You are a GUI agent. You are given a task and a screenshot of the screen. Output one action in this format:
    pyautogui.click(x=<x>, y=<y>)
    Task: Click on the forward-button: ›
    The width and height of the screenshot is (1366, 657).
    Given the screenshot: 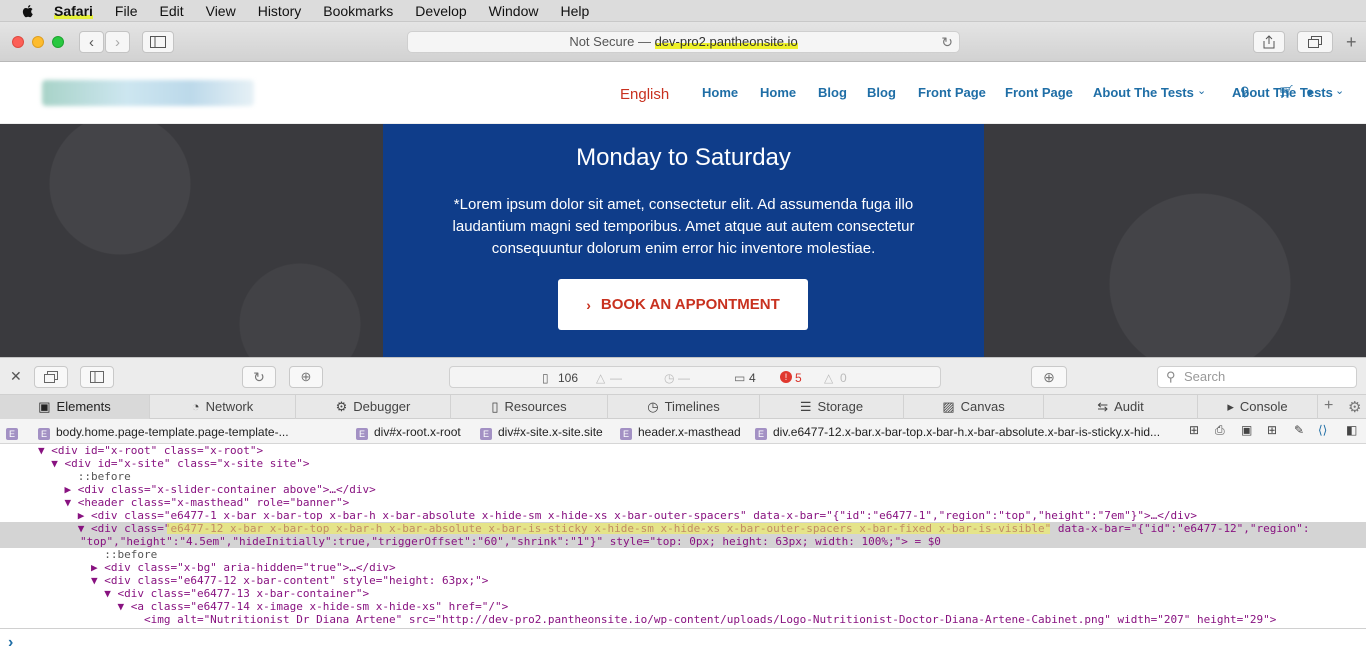 What is the action you would take?
    pyautogui.click(x=117, y=42)
    